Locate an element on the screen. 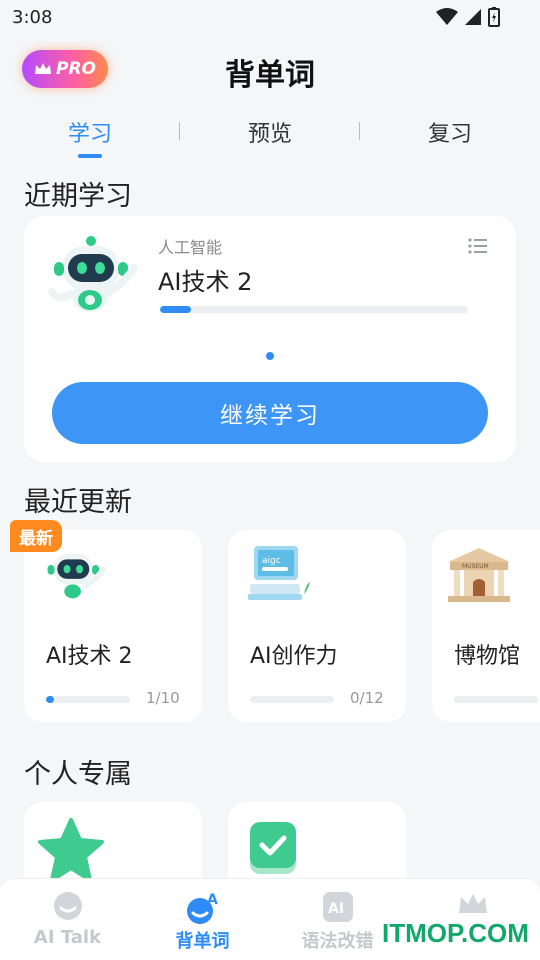 The width and height of the screenshot is (540, 960). wordbook-card: AI技术 2 1/10 is located at coordinates (113, 626).